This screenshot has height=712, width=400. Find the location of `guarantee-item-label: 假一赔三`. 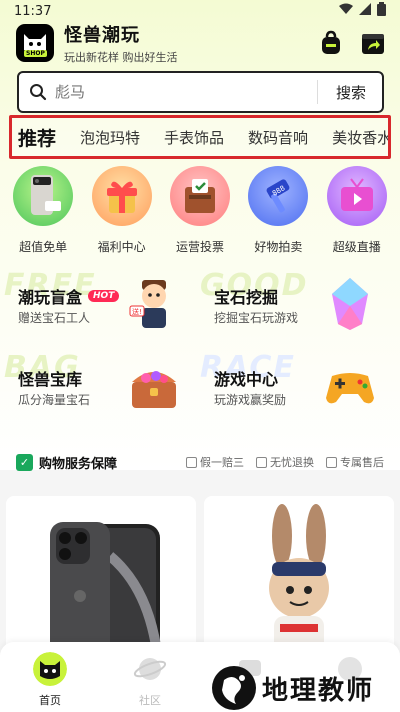

guarantee-item-label: 假一赔三 is located at coordinates (222, 462).